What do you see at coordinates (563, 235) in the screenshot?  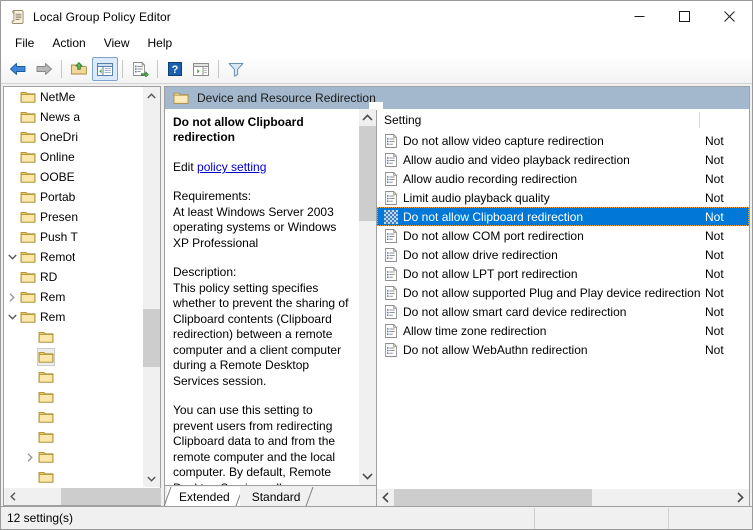 I see `table-row: Do not allow COM port redirection Not` at bounding box center [563, 235].